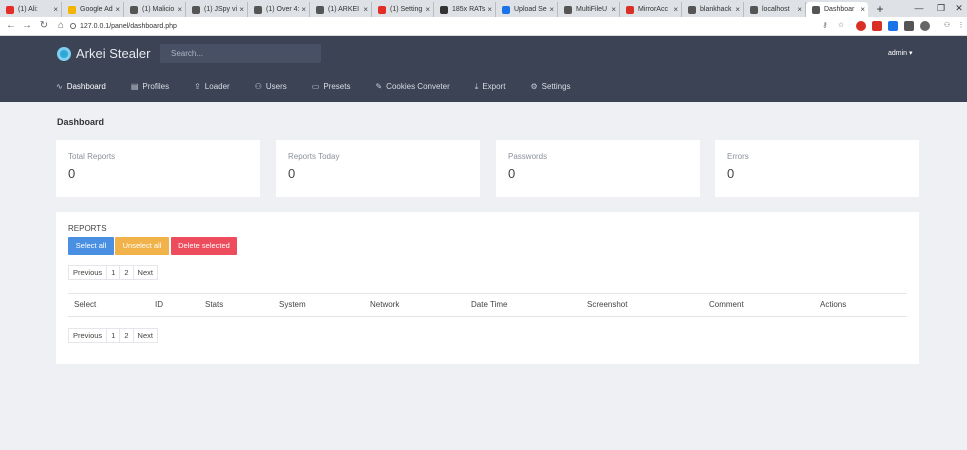  What do you see at coordinates (378, 168) in the screenshot?
I see `stat-card-reports-today: Reports Today 0` at bounding box center [378, 168].